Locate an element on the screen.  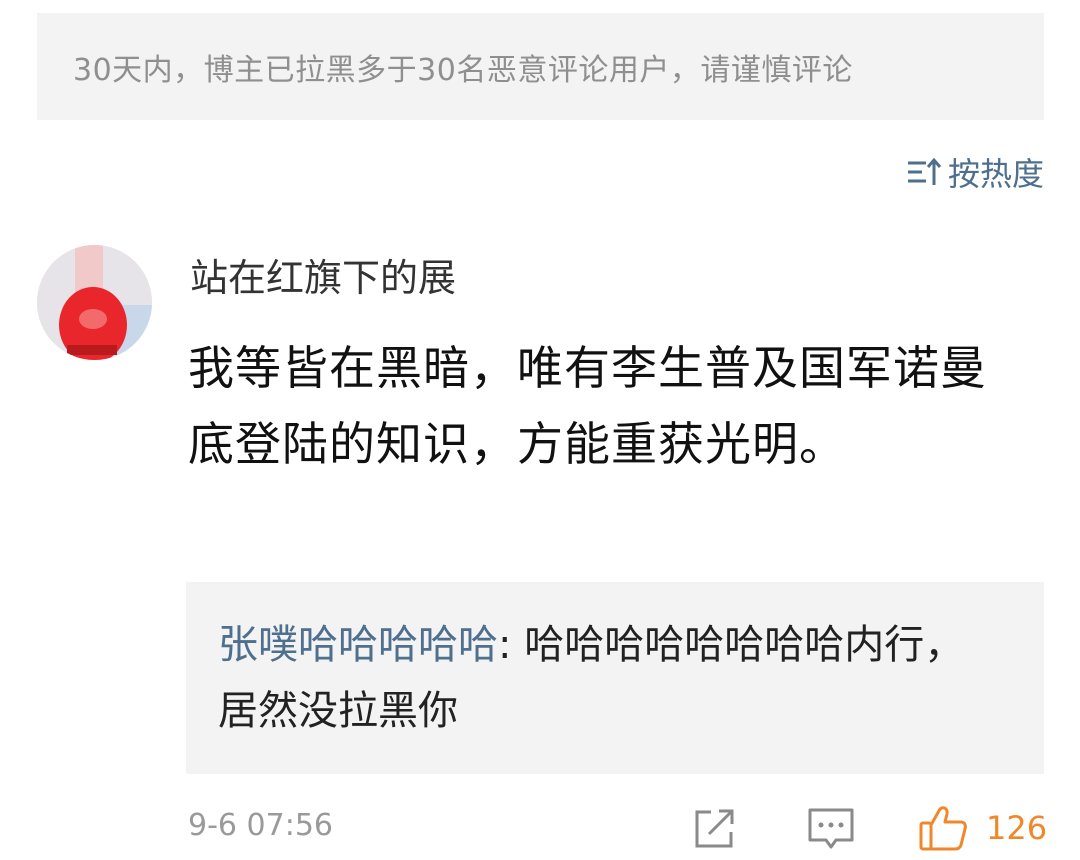
avatar is located at coordinates (94, 302).